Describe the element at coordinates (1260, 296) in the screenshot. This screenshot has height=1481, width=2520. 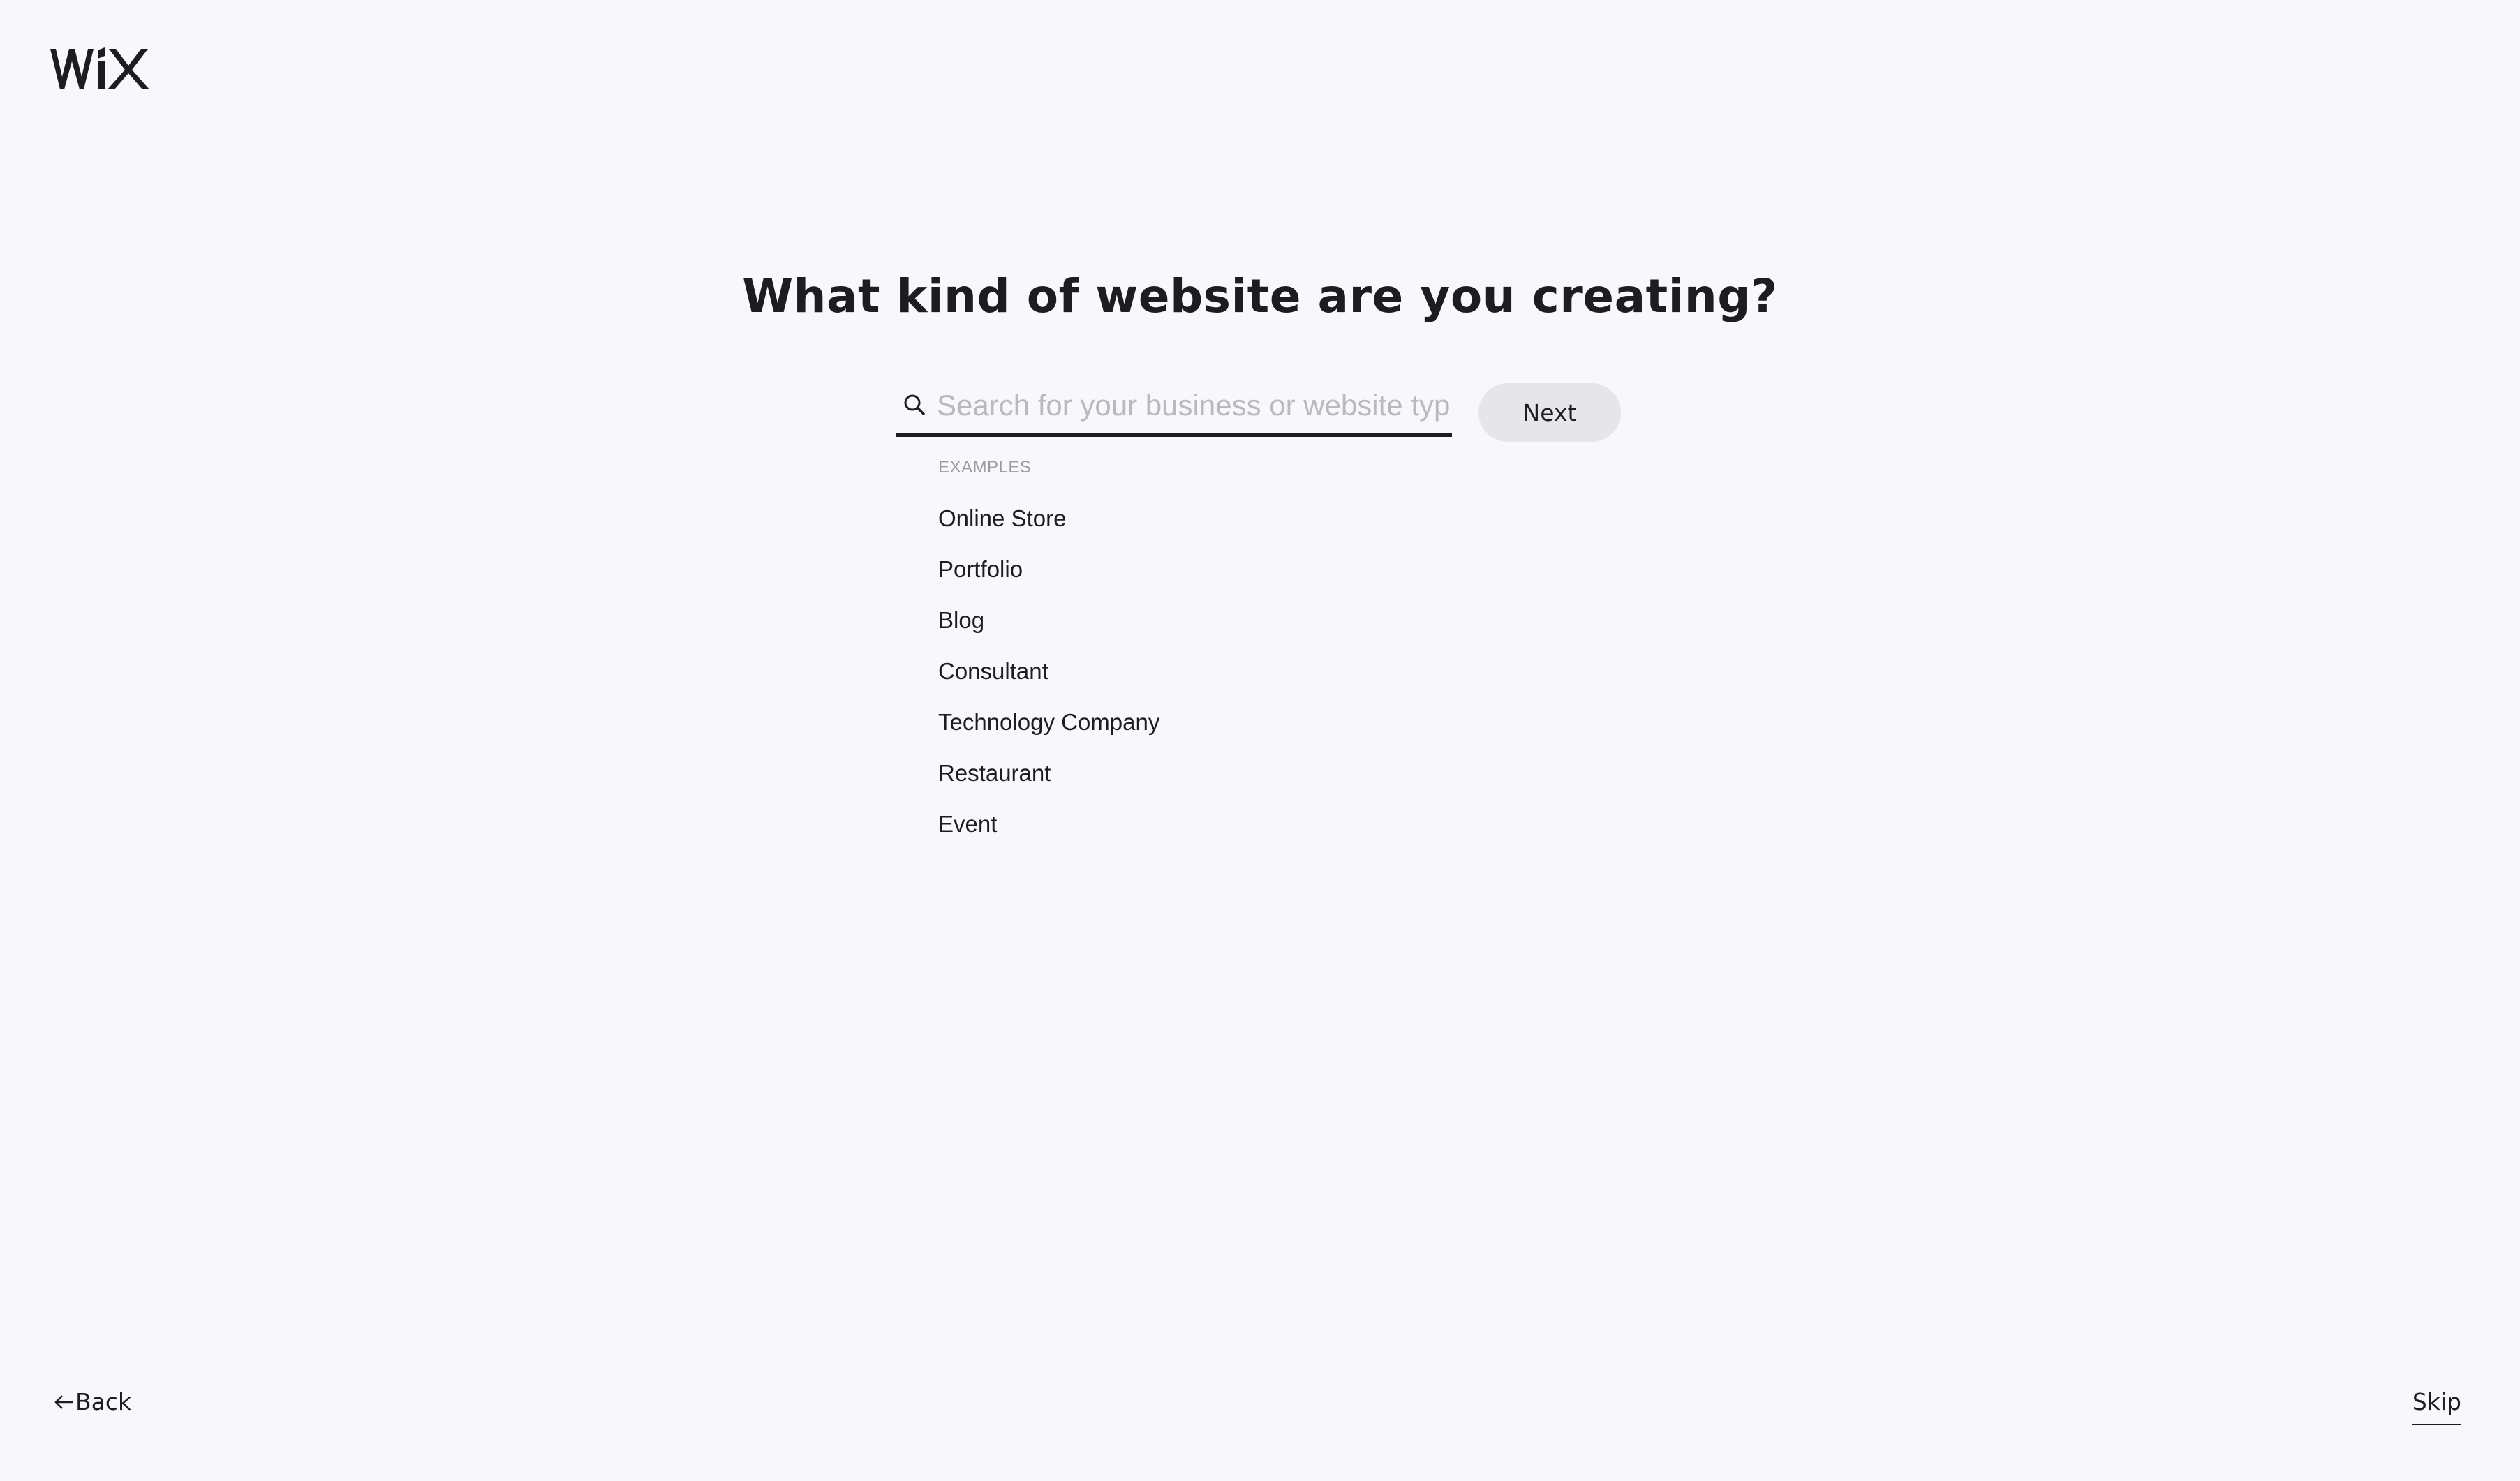
I see `page-title: What kind of website are you creating?` at that location.